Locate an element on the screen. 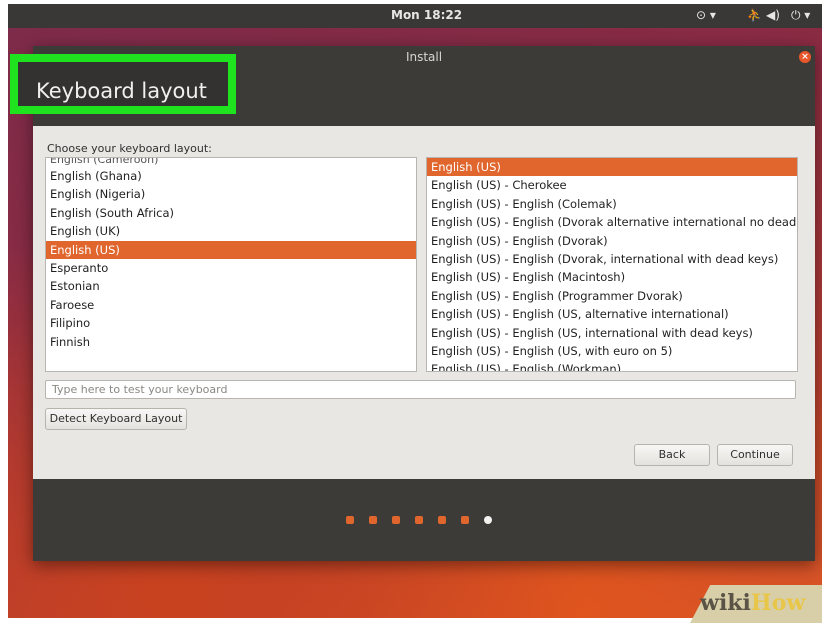 Image resolution: width=822 pixels, height=623 pixels. top-panel: Mon 18:22 ⊙ ▾ ⛹ ◀) ⏻ ▾ is located at coordinates (415, 16).